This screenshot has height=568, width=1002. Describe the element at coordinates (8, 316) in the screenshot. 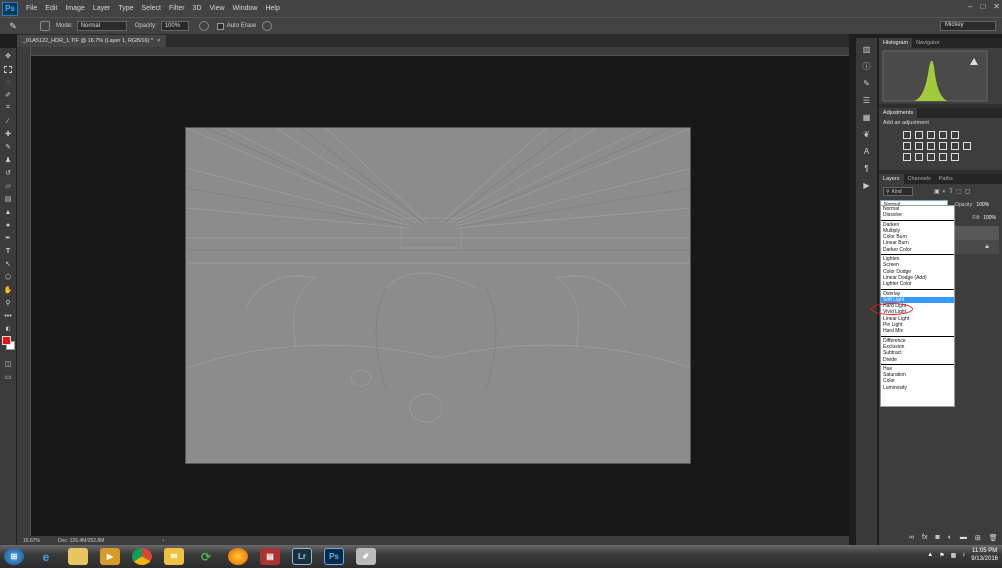

I see `more-tools-icon: •••` at that location.